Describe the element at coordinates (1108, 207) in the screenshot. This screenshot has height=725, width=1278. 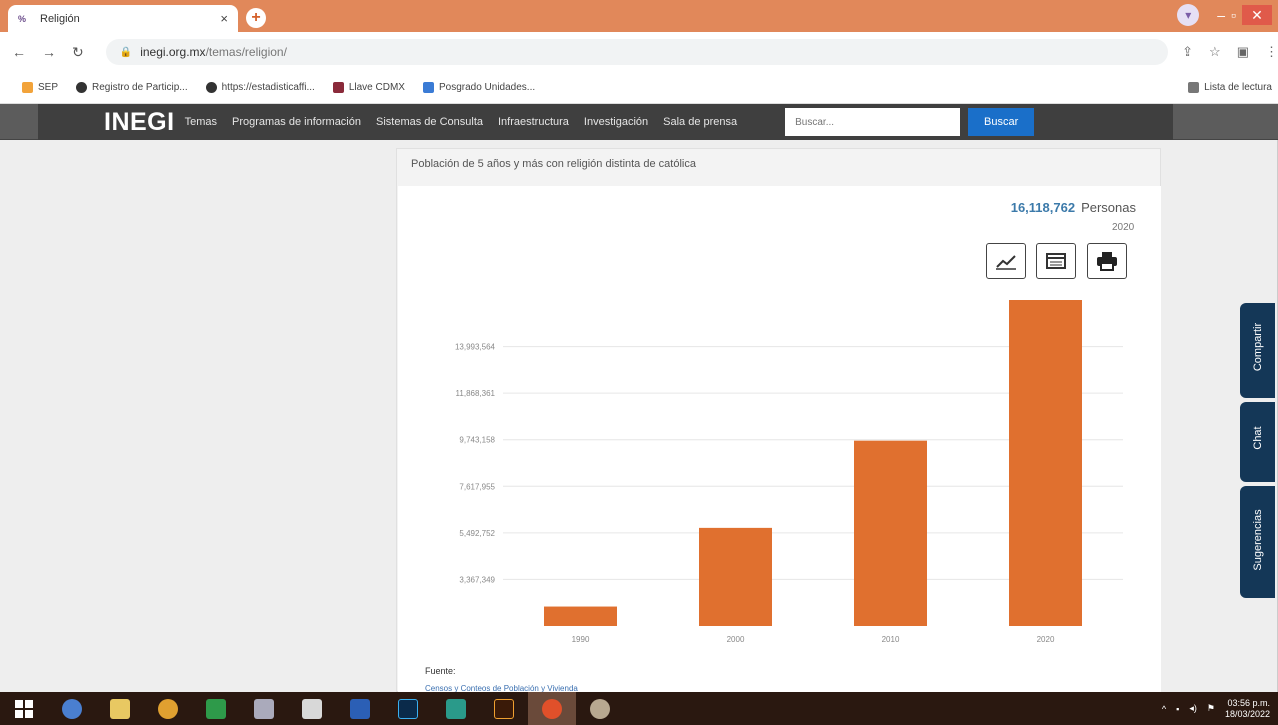
I see `total-unit: Personas` at that location.